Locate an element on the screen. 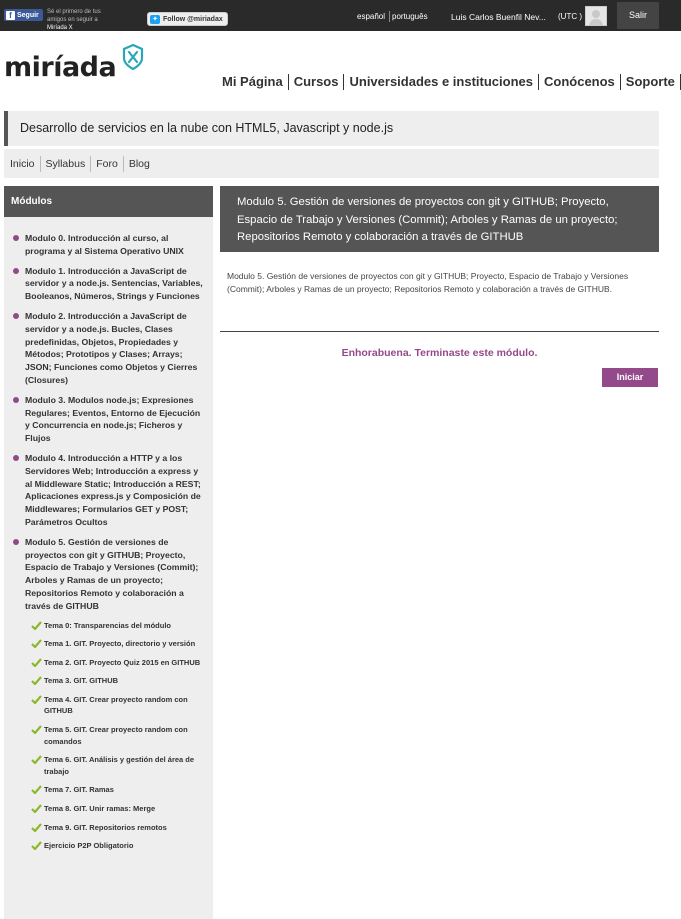 This screenshot has height=919, width=681. timezone-label: (UTC ) is located at coordinates (570, 16).